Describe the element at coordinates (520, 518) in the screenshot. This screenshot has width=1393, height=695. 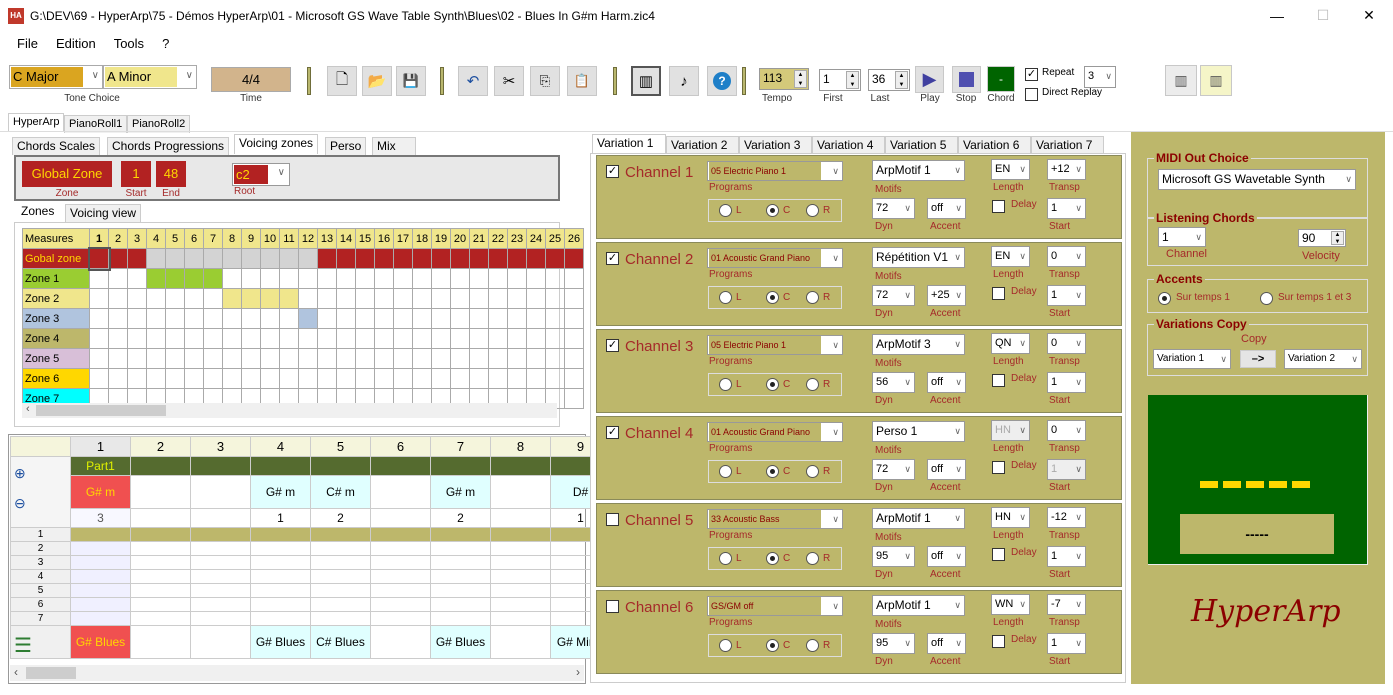
I see `count-cell` at that location.